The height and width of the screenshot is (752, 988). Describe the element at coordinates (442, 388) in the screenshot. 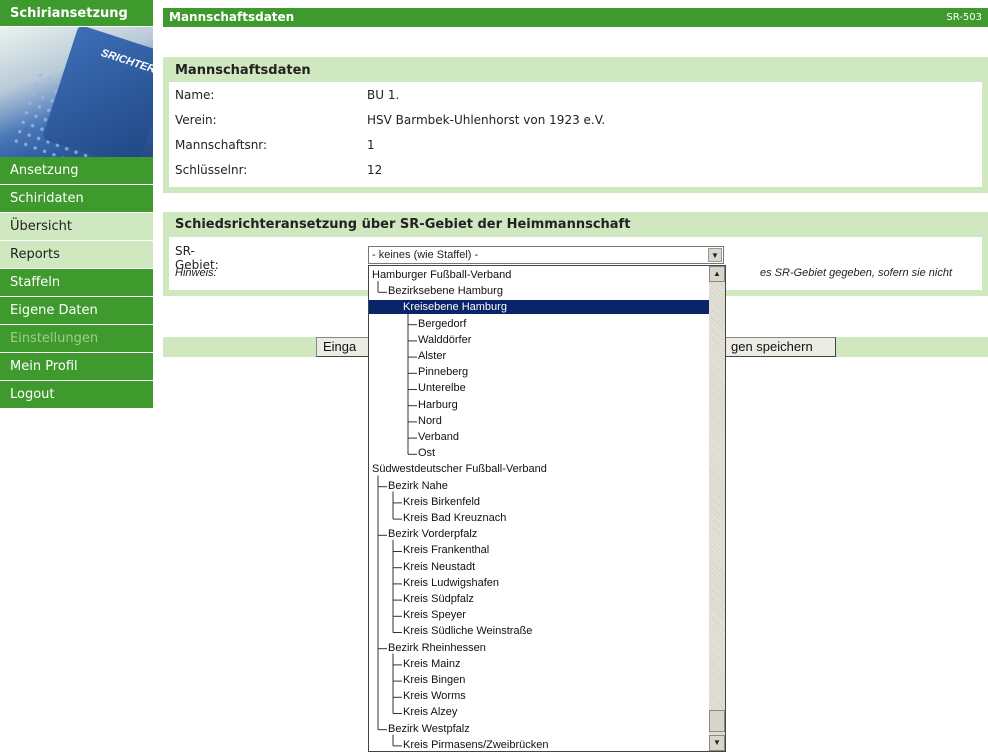

I see `option-label: Unterelbe` at that location.